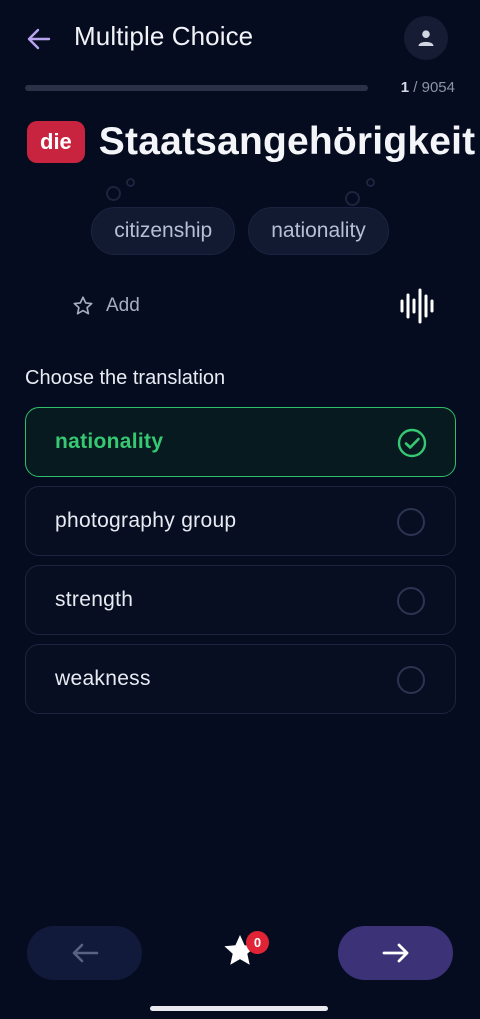  Describe the element at coordinates (240, 442) in the screenshot. I see `answer-option: nationality` at that location.